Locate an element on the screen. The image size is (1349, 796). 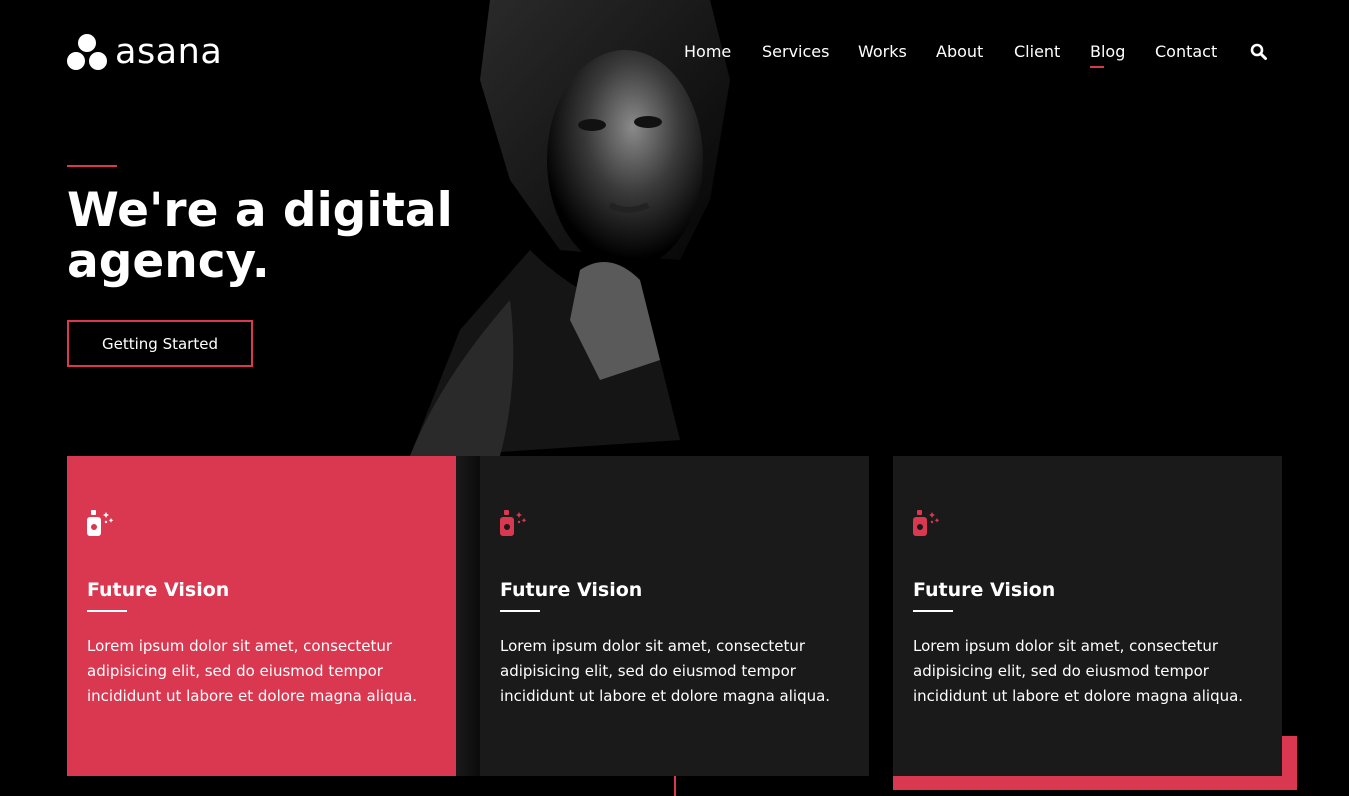
nav-item-works: Works is located at coordinates (882, 52).